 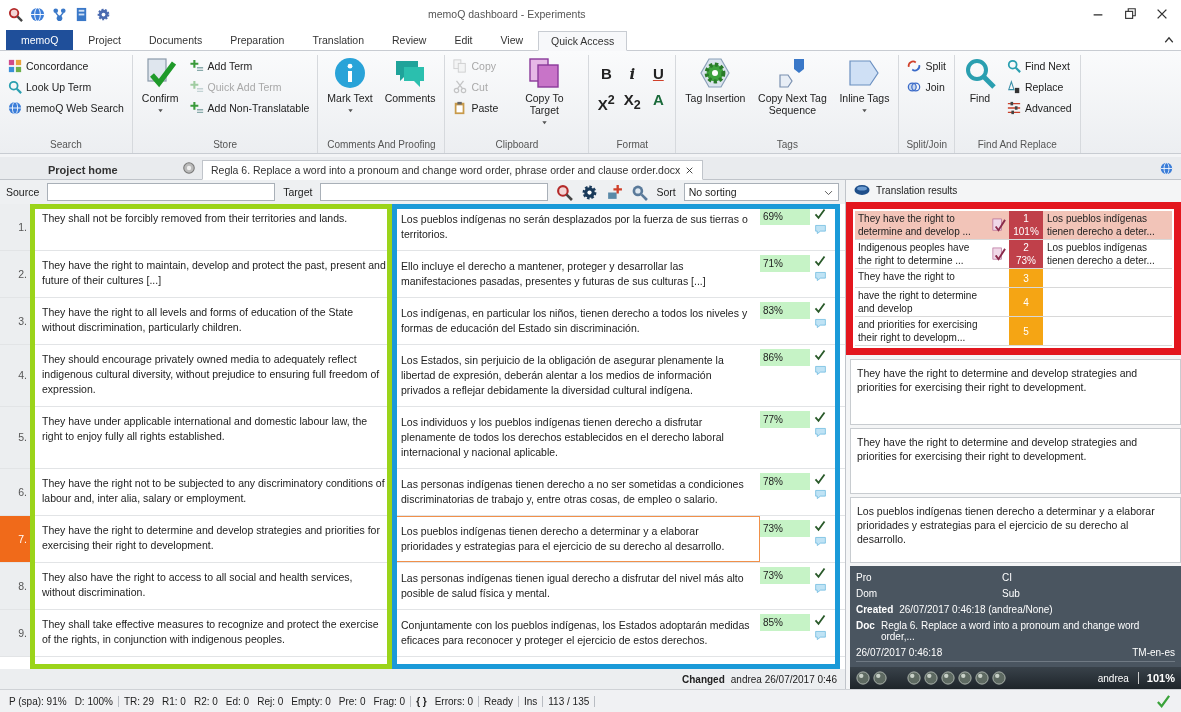 I want to click on ribbon-button: Concordance, so click(x=66, y=66).